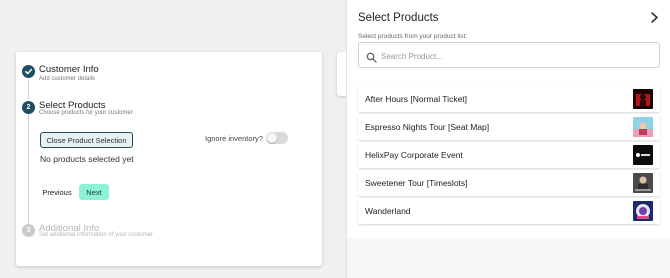 This screenshot has width=670, height=278. Describe the element at coordinates (94, 192) in the screenshot. I see `next-button: Next` at that location.